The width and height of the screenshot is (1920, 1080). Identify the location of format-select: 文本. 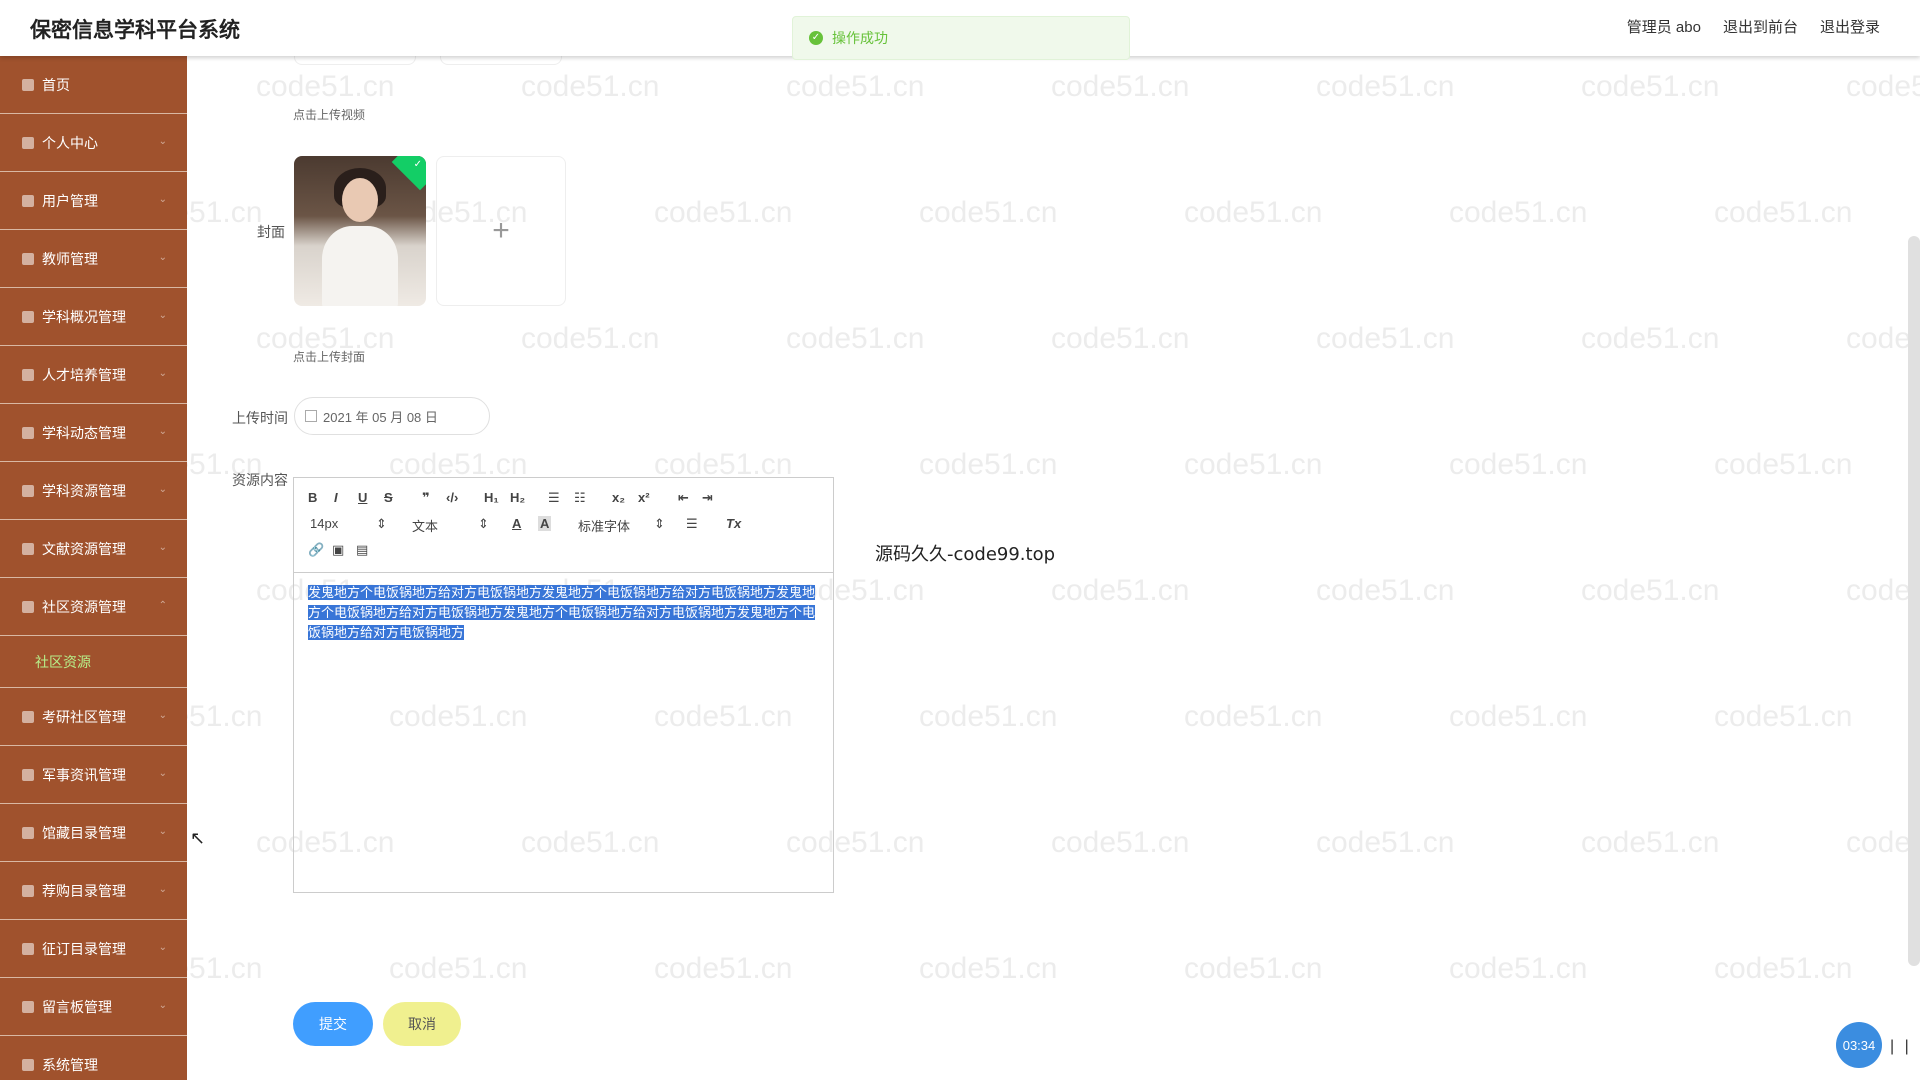
(425, 525).